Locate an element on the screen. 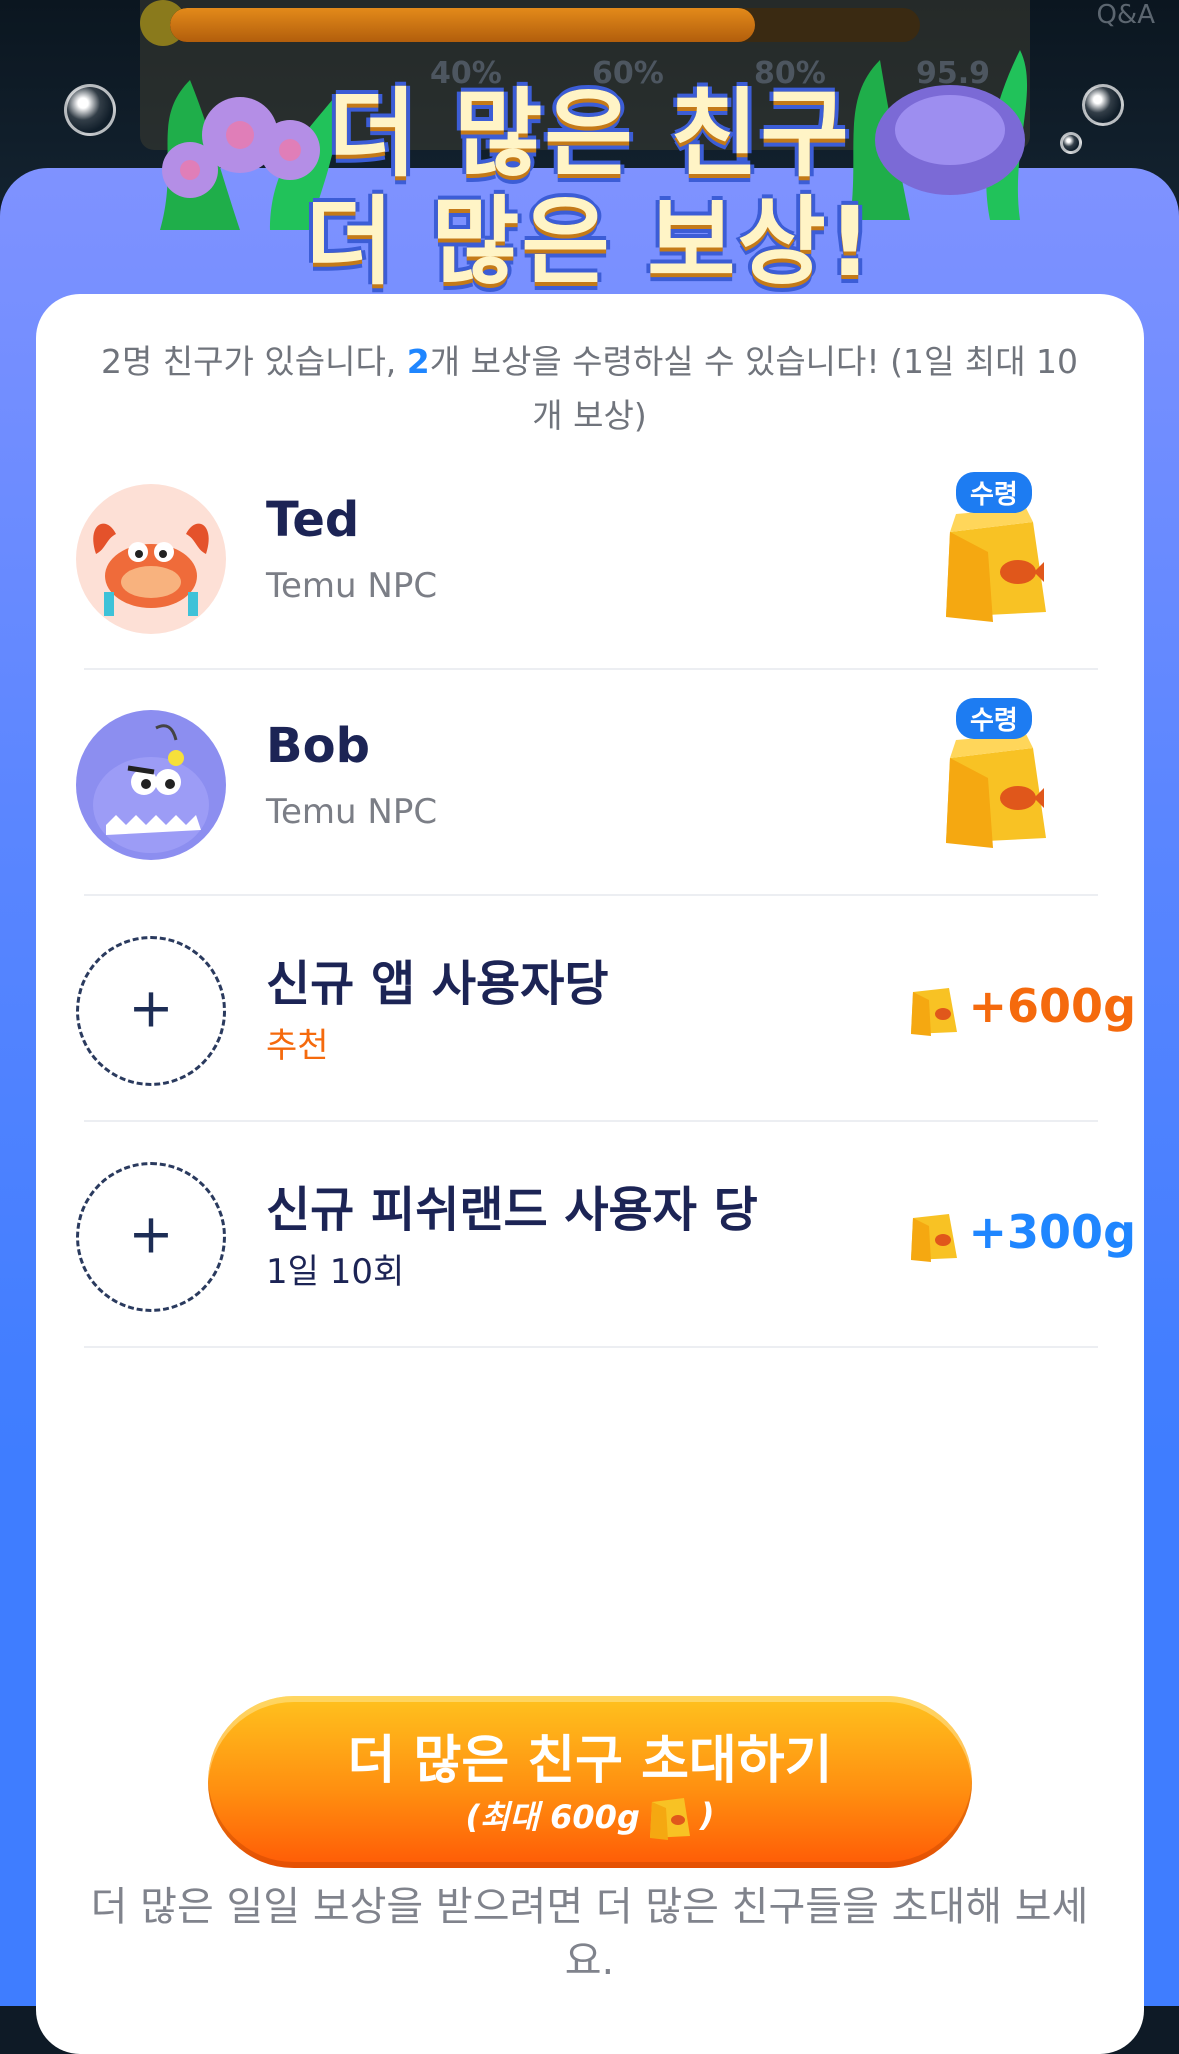  reward-amount: +600g is located at coordinates (1052, 1006).